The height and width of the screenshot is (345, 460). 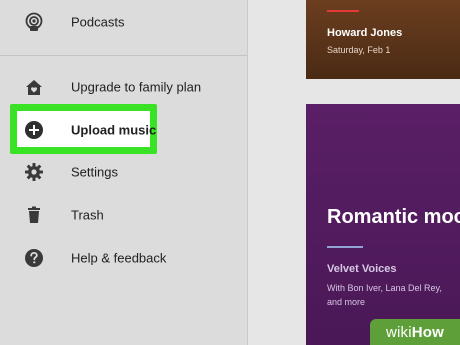 What do you see at coordinates (136, 87) in the screenshot?
I see `sidebar-item-label: Upgrade to family plan` at bounding box center [136, 87].